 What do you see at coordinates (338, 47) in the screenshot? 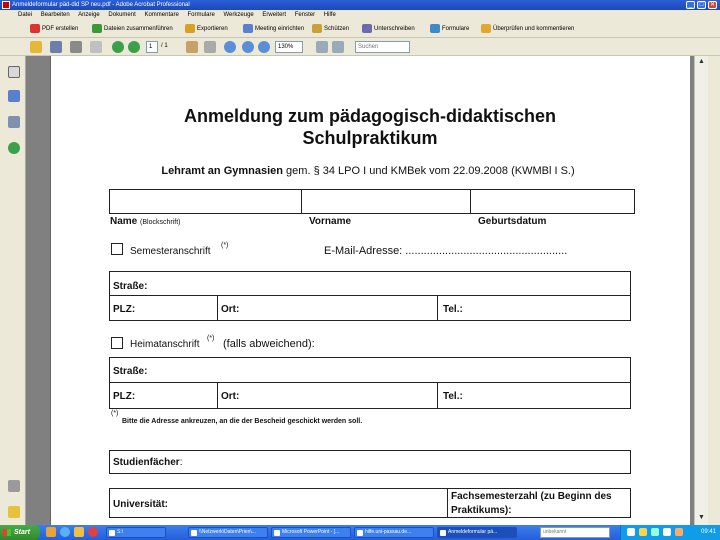
I see `fit-width-icon` at bounding box center [338, 47].